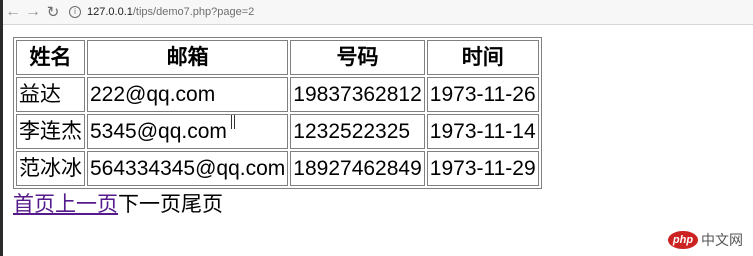  I want to click on browser-toolbar: ← → ↻ i 127.0.0.1/tips/demo7.php?page=2, so click(378, 12).